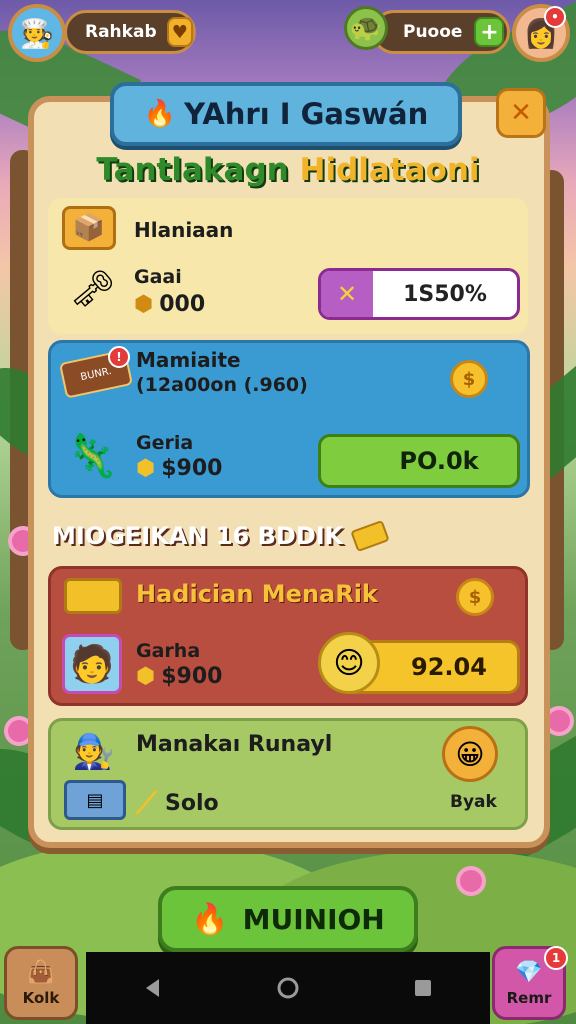 The height and width of the screenshot is (1024, 576). Describe the element at coordinates (92, 455) in the screenshot. I see `green-dragon-icon: 🦎` at that location.